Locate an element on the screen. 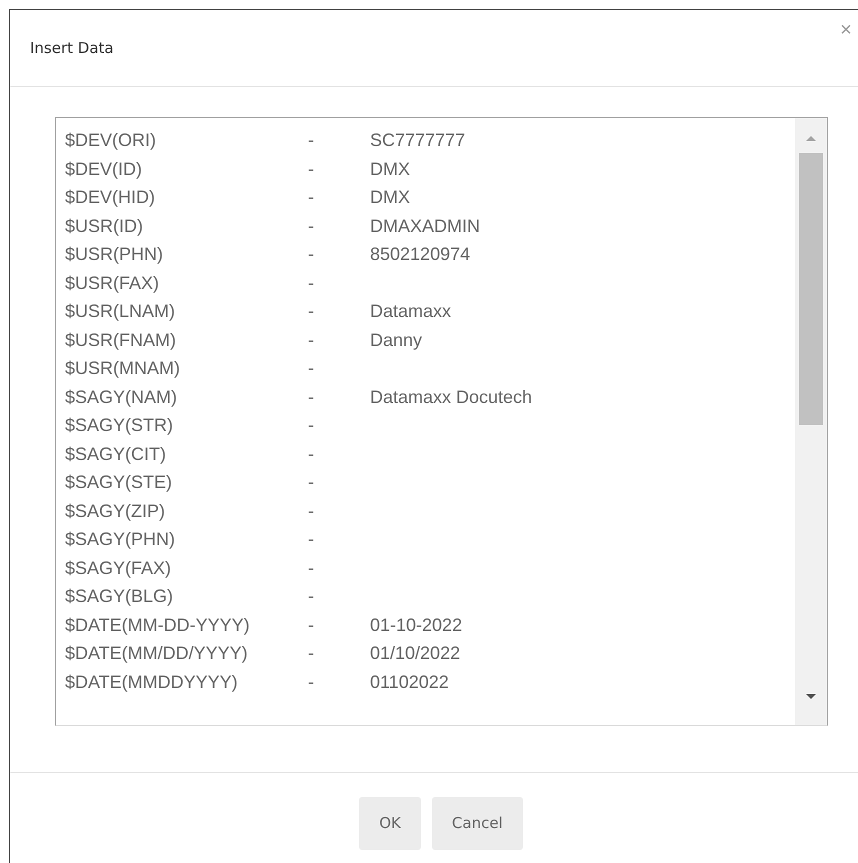  close-button: × is located at coordinates (846, 30).